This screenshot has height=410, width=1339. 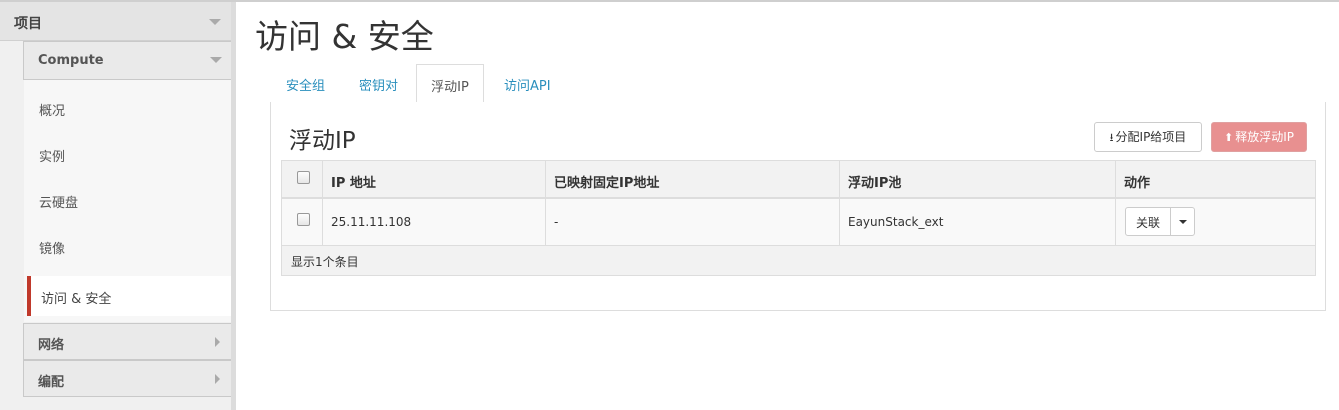 What do you see at coordinates (76, 299) in the screenshot?
I see `sidebar-item-label: 访问 & 安全` at bounding box center [76, 299].